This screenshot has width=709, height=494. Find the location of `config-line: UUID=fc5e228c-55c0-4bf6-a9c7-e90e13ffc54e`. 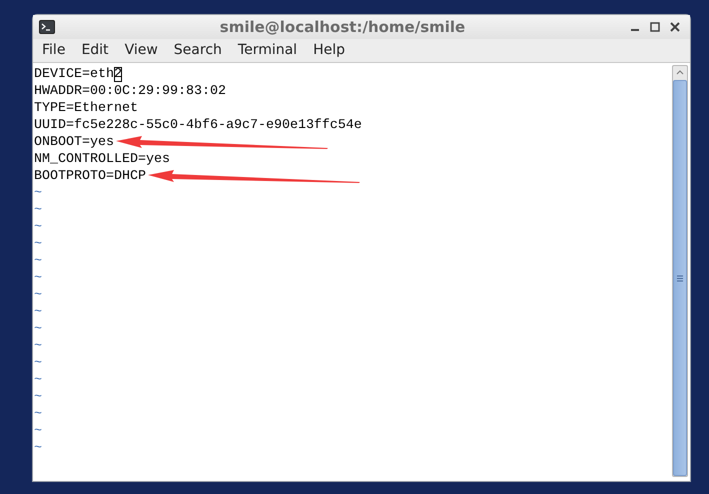

config-line: UUID=fc5e228c-55c0-4bf6-a9c7-e90e13ffc54e is located at coordinates (198, 125).